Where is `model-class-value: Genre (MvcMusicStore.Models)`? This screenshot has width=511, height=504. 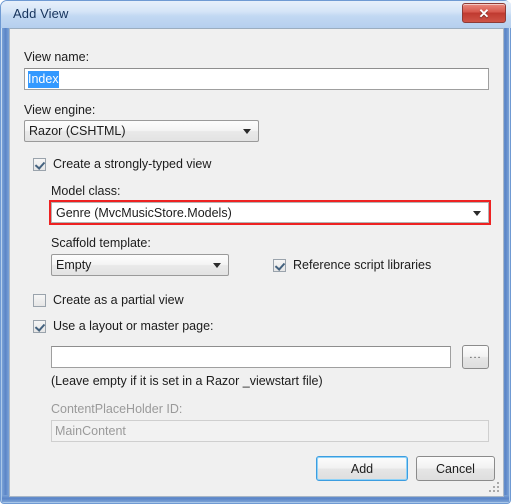 model-class-value: Genre (MvcMusicStore.Models) is located at coordinates (144, 212).